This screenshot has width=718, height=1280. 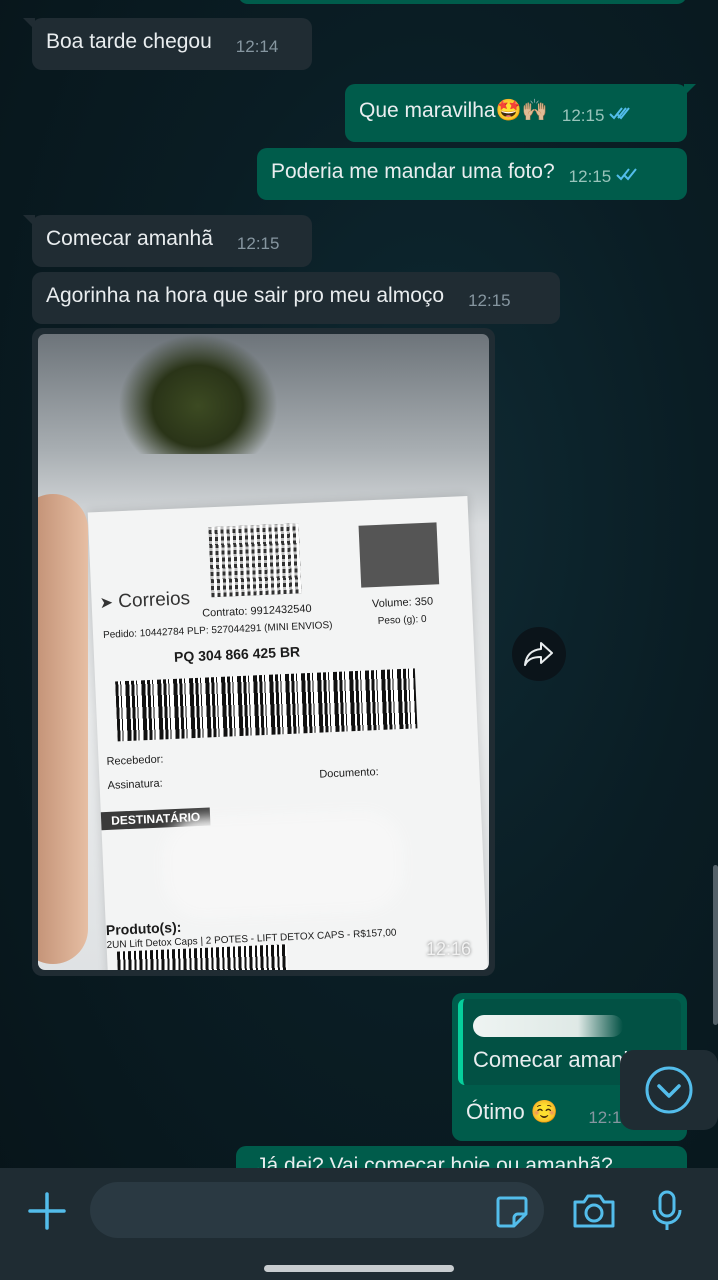 I want to click on scroll-to-bottom-button, so click(x=669, y=1090).